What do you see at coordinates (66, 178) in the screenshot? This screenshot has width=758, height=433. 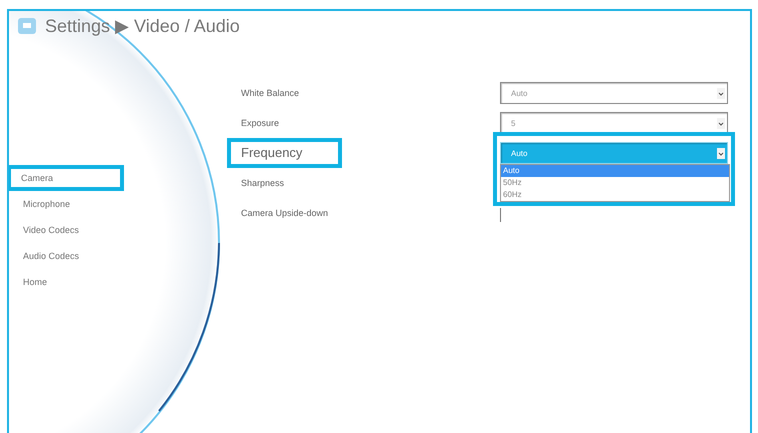 I see `nav-link: Camera` at bounding box center [66, 178].